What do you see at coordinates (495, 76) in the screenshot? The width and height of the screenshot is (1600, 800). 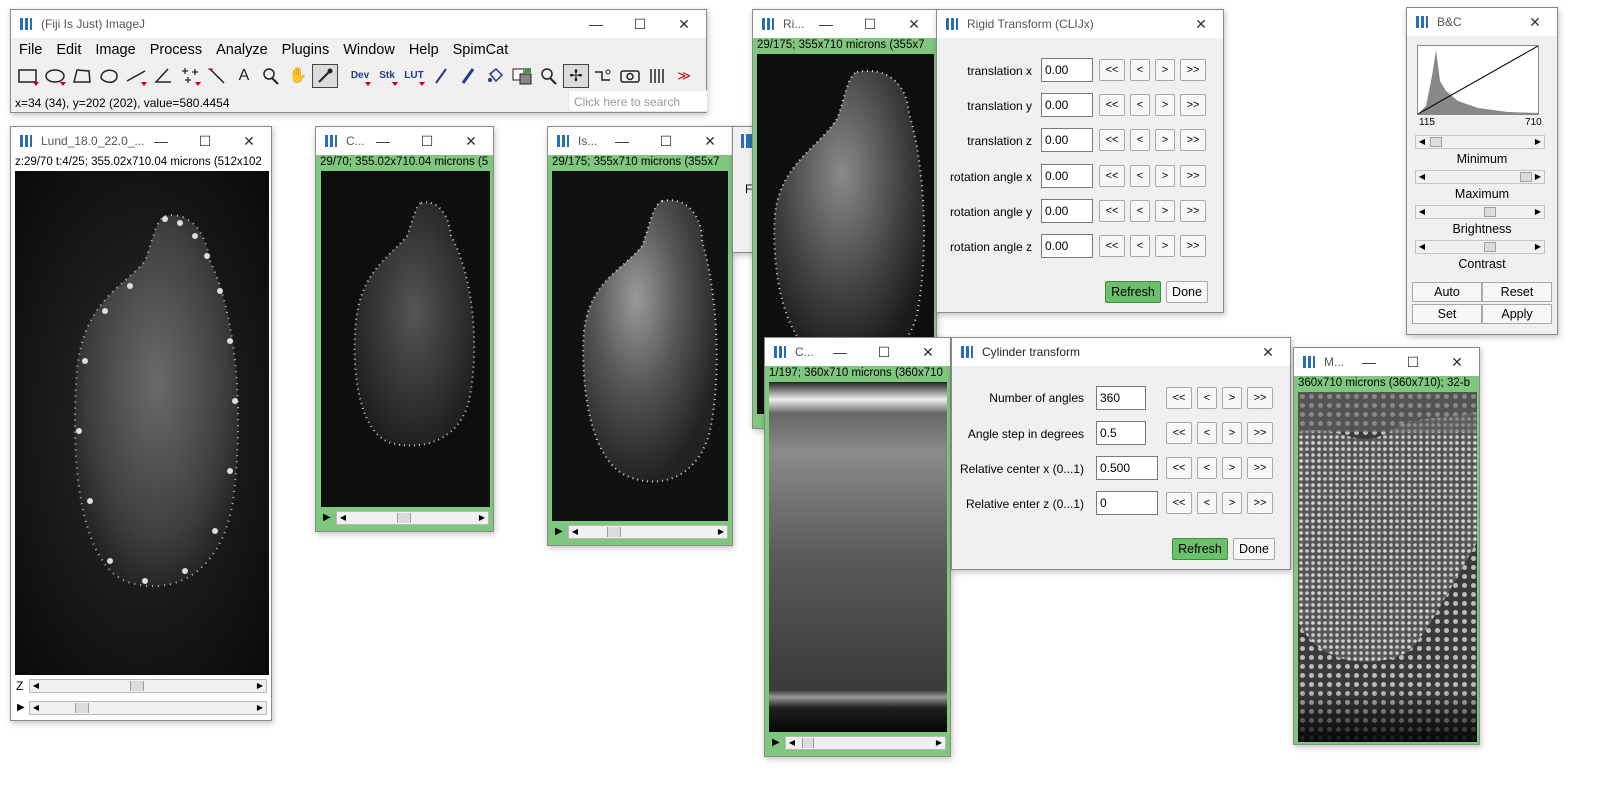 I see `flood-fill-icon` at bounding box center [495, 76].